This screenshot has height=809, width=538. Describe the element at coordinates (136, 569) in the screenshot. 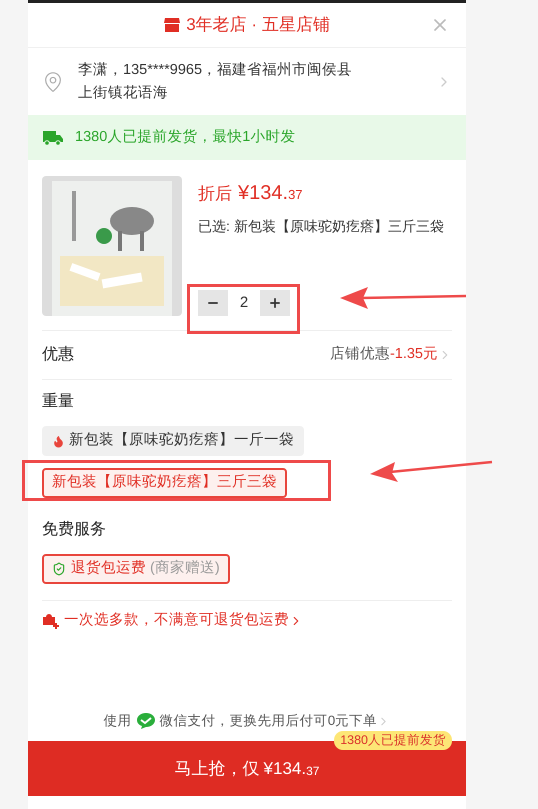

I see `service-option: 退货包运费 (商家赠送)` at that location.